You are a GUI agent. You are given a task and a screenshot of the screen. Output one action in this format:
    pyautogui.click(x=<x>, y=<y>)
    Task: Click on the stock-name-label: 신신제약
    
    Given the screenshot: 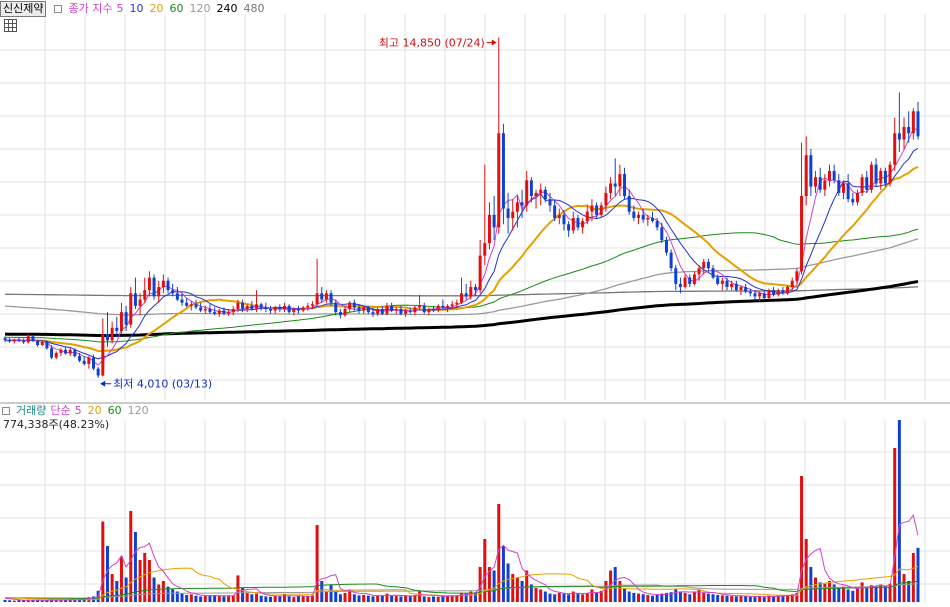 What is the action you would take?
    pyautogui.click(x=23, y=9)
    